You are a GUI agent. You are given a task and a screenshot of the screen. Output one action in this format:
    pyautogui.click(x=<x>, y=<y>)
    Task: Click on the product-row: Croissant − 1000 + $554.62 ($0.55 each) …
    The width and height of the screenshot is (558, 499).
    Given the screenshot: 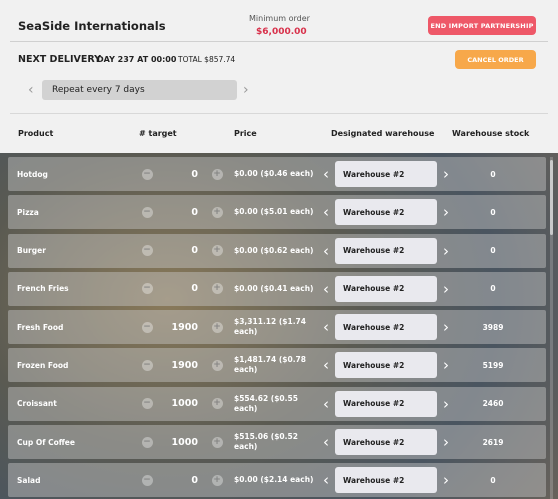 What is the action you would take?
    pyautogui.click(x=277, y=403)
    